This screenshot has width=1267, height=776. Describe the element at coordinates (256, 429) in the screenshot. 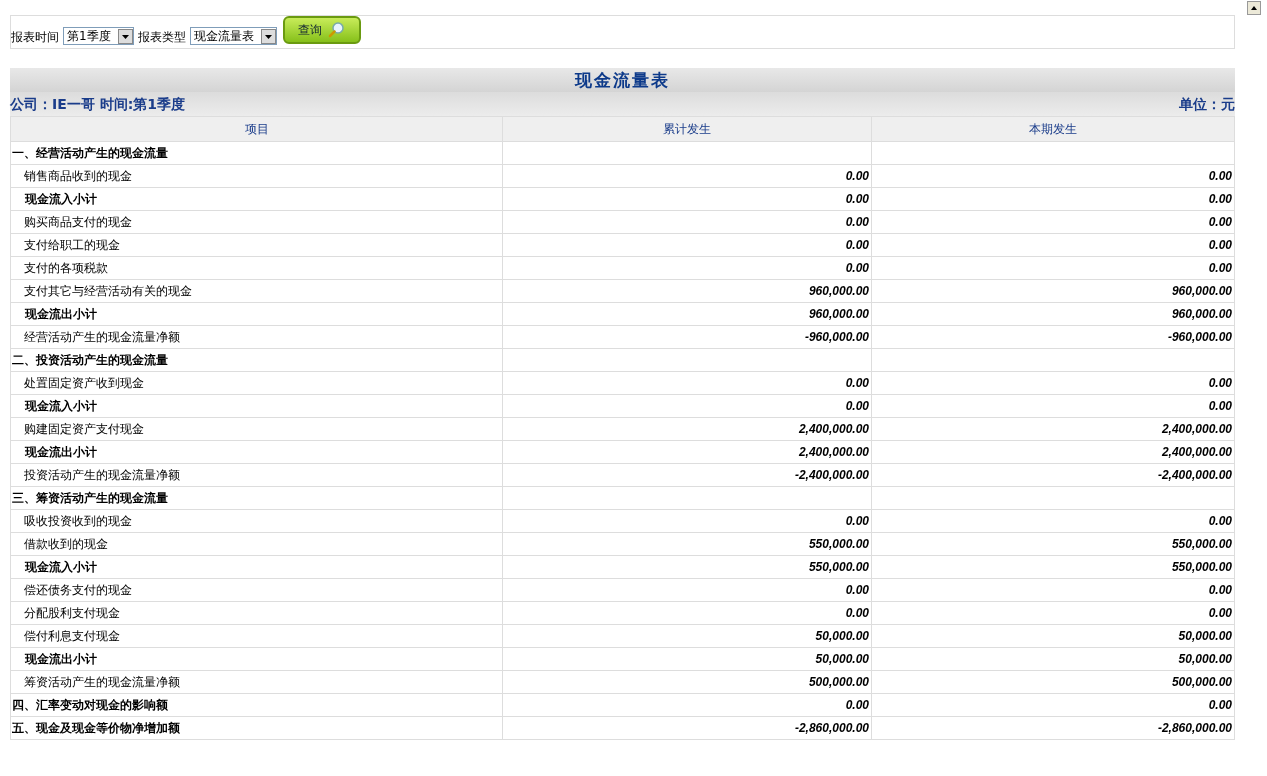

I see `table-cell: 购建固定资产支付现金` at that location.